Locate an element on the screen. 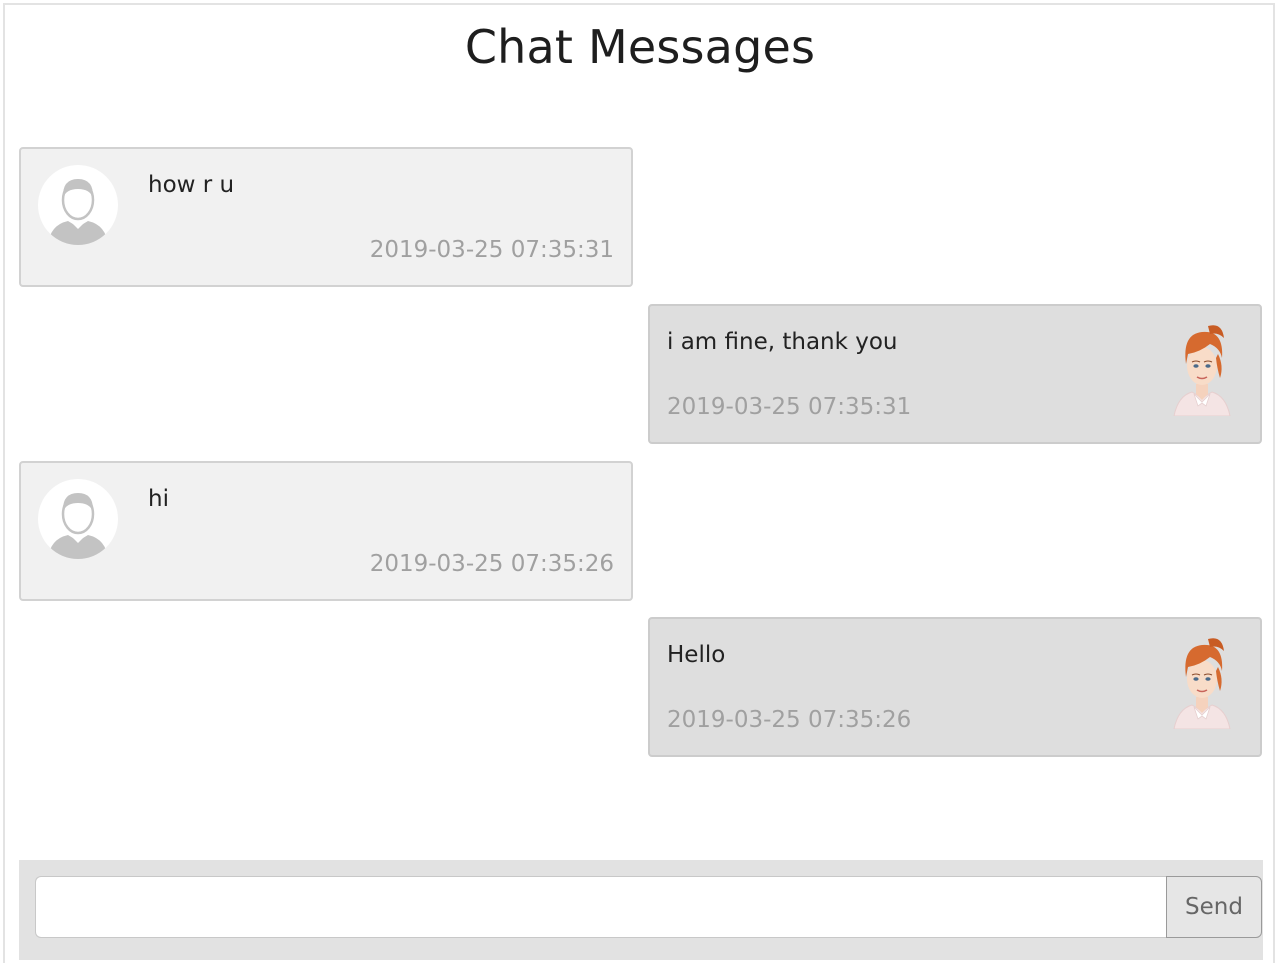 The width and height of the screenshot is (1280, 963). message-composer: Send is located at coordinates (641, 910).